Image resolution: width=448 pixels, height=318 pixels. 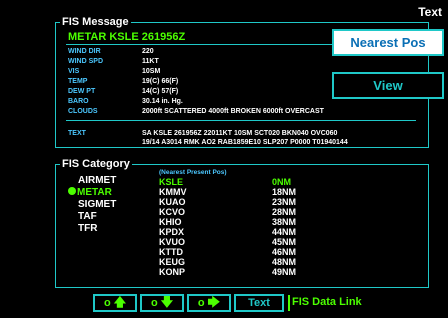 What do you see at coordinates (173, 192) in the screenshot?
I see `station-id: KMMV` at bounding box center [173, 192].